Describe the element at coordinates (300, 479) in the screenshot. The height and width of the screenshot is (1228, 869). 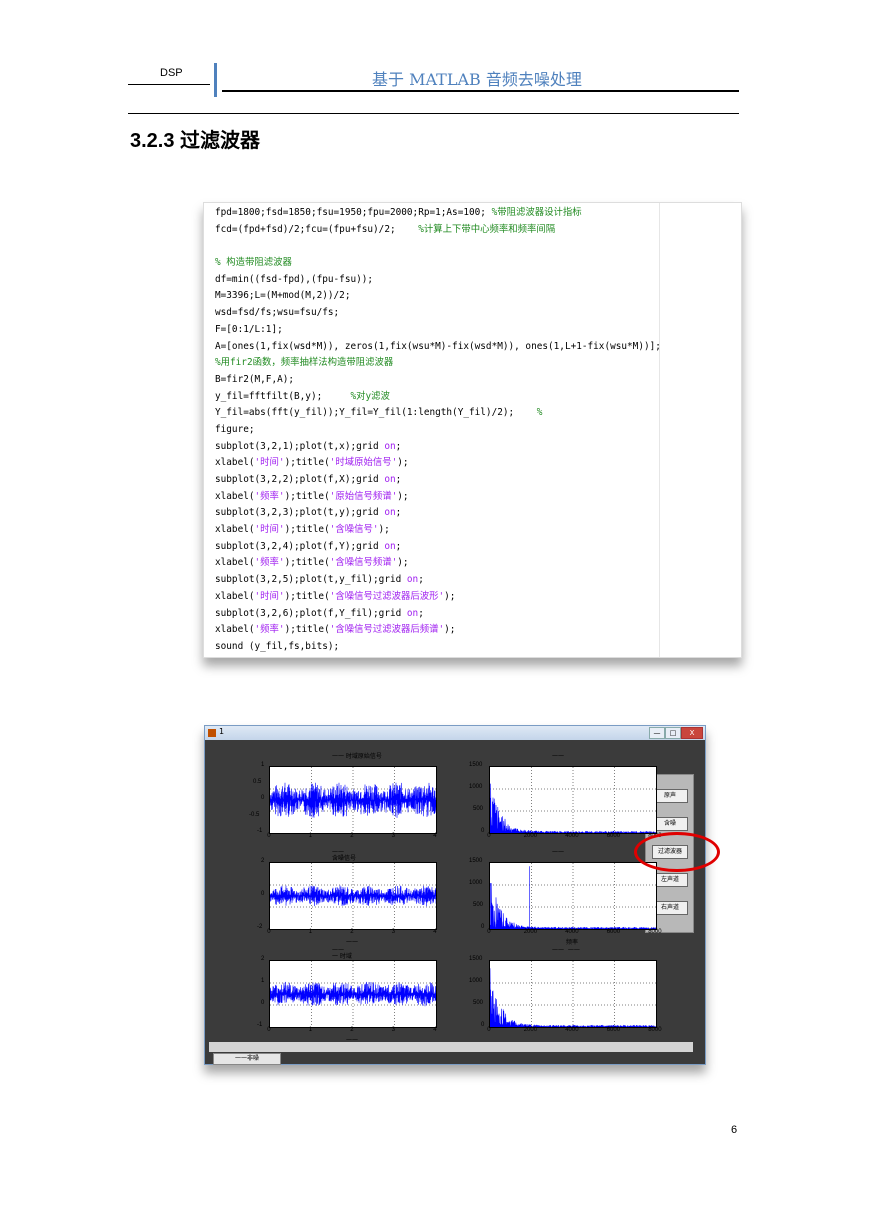
I see `code-text: subplot(3,2,2);plot(f,X);grid` at that location.